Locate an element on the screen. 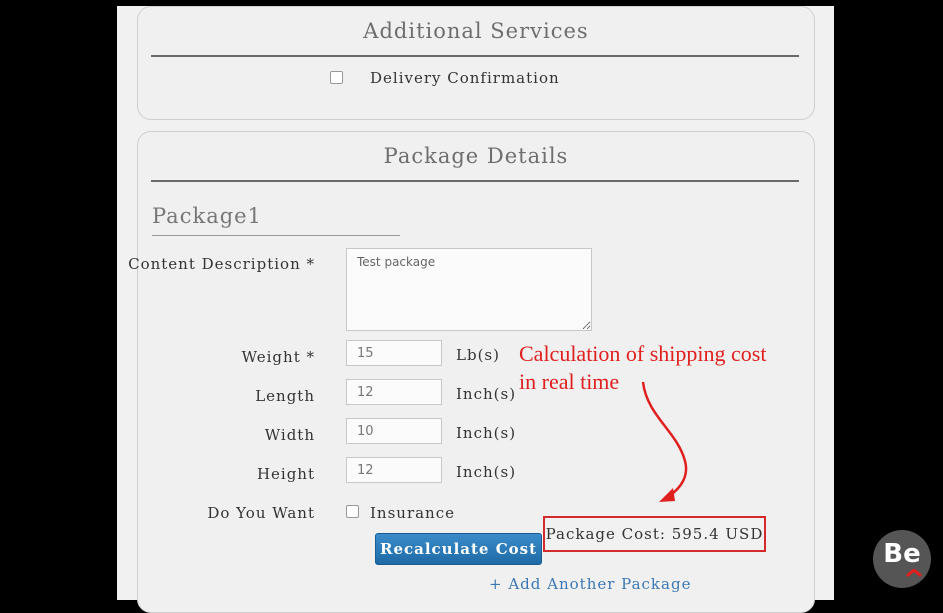 Image resolution: width=943 pixels, height=613 pixels. delivery-confirmation-checkbox is located at coordinates (336, 77).